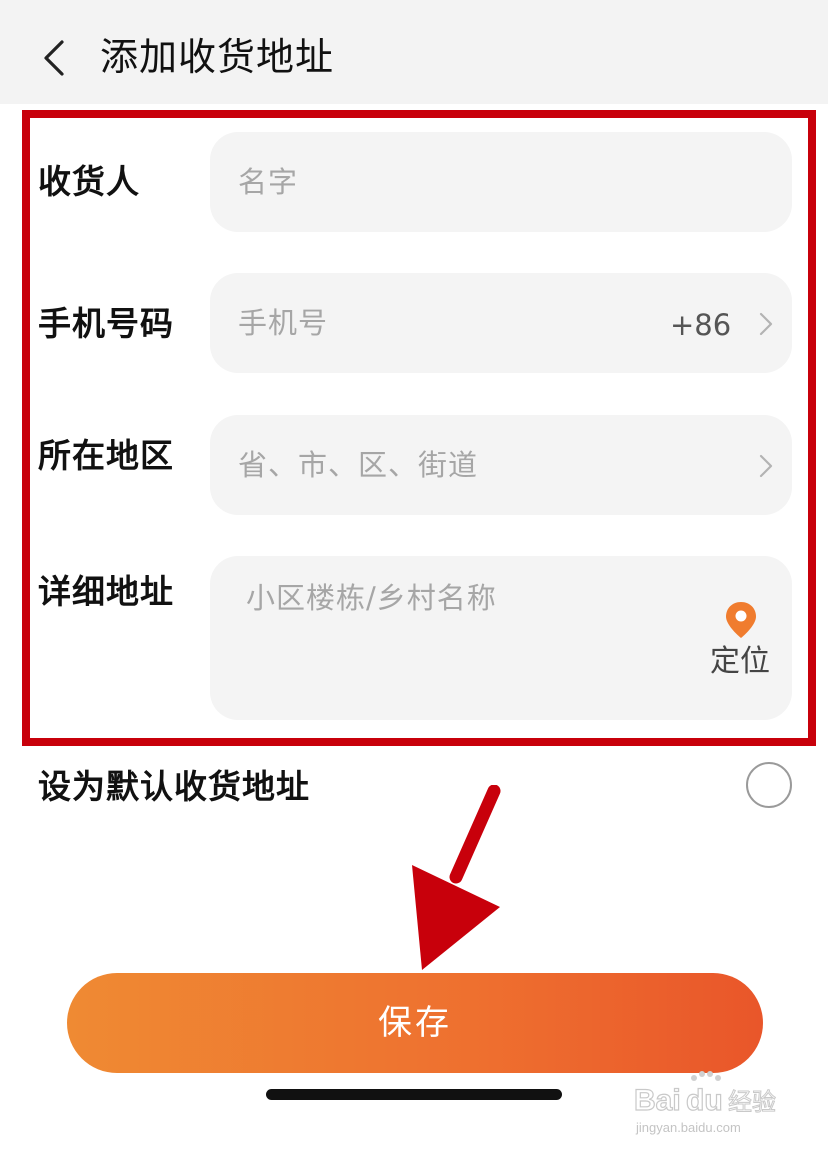 The height and width of the screenshot is (1152, 828). I want to click on home-indicator, so click(414, 1094).